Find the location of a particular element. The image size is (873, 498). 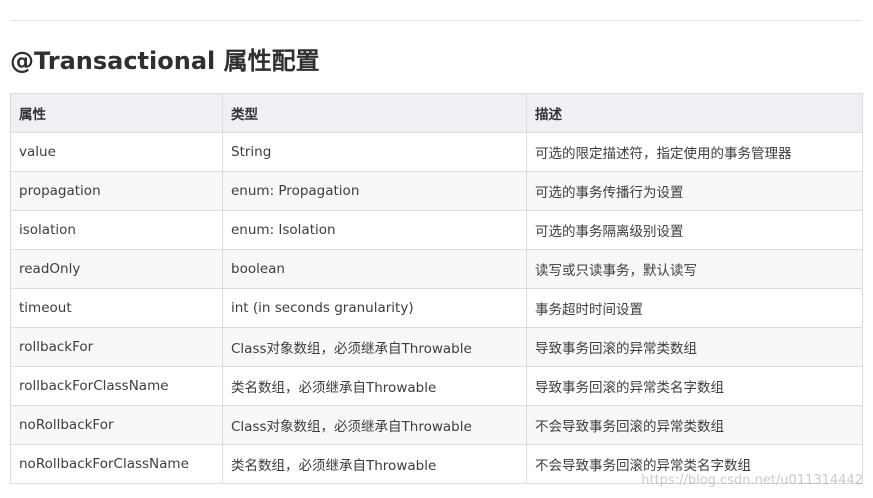

table-header-row: 属性 类型 描述 is located at coordinates (436, 113).